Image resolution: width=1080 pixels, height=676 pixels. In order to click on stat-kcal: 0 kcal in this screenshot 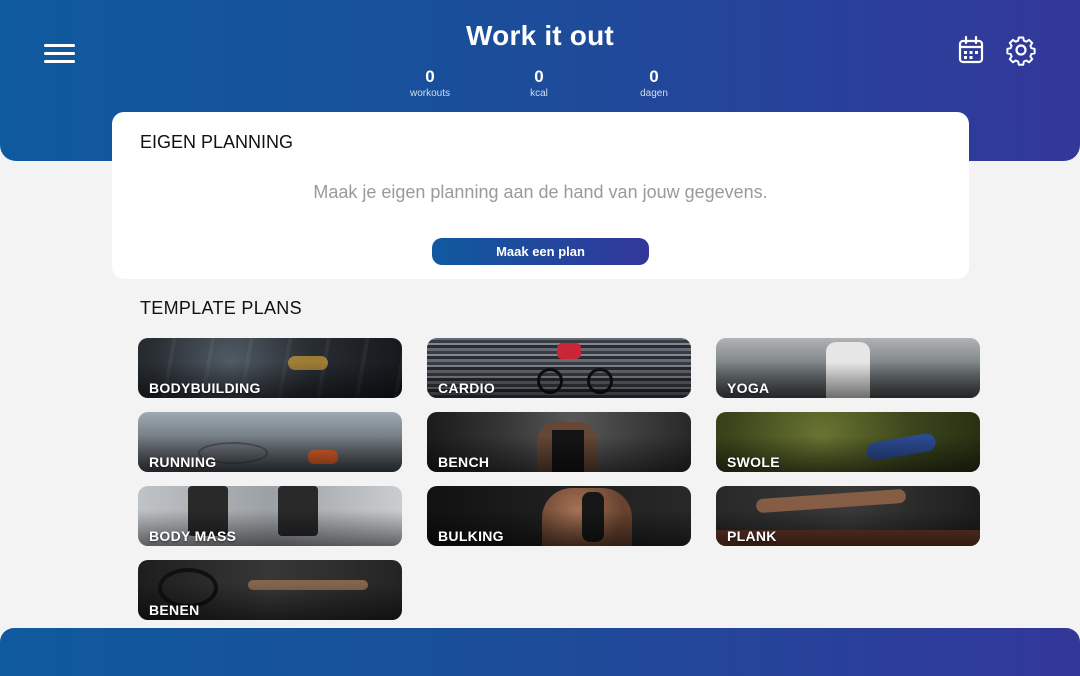, I will do `click(539, 83)`.